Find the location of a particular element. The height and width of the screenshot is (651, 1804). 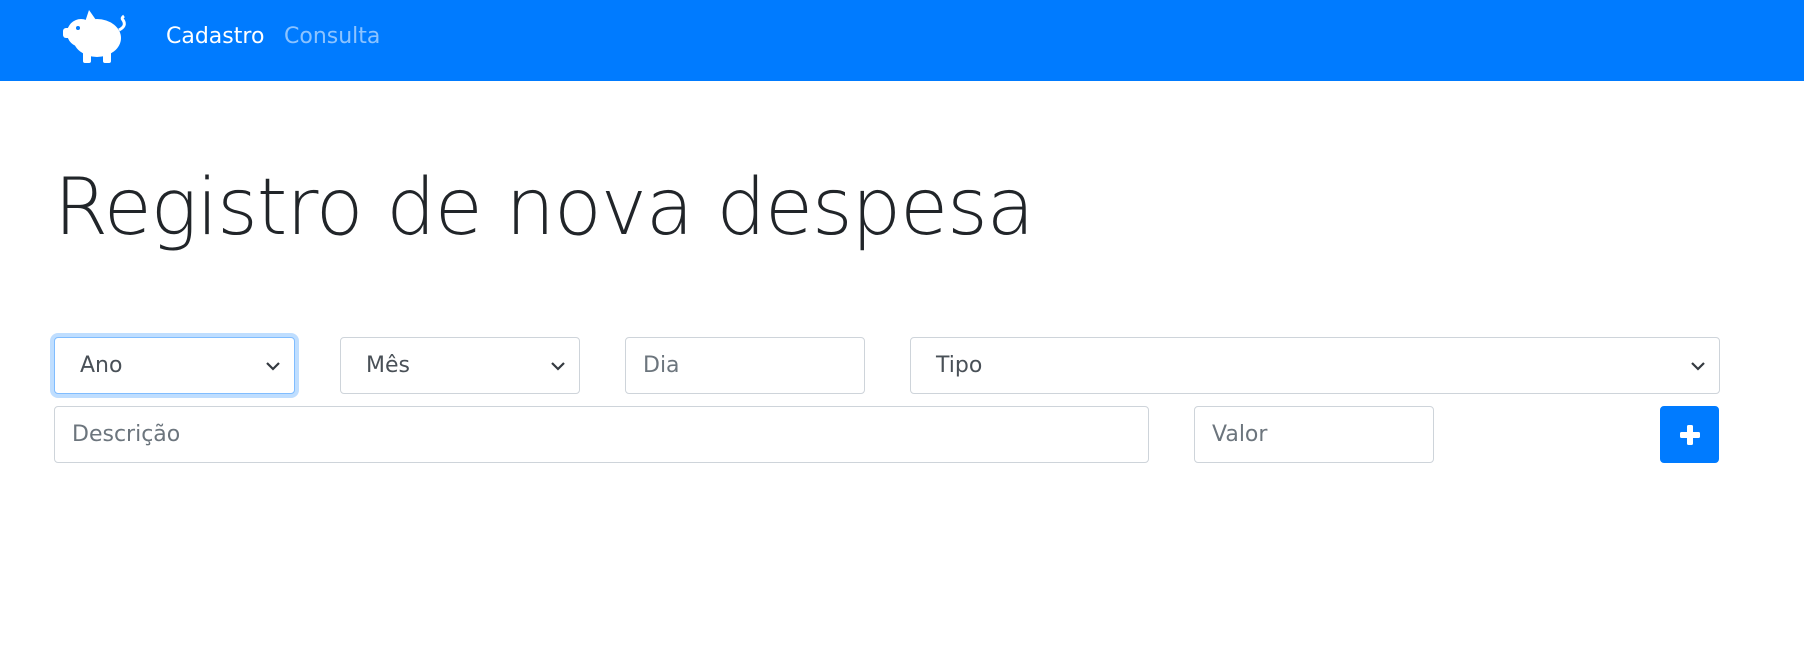

nav-link-consulta: Consulta is located at coordinates (332, 37).